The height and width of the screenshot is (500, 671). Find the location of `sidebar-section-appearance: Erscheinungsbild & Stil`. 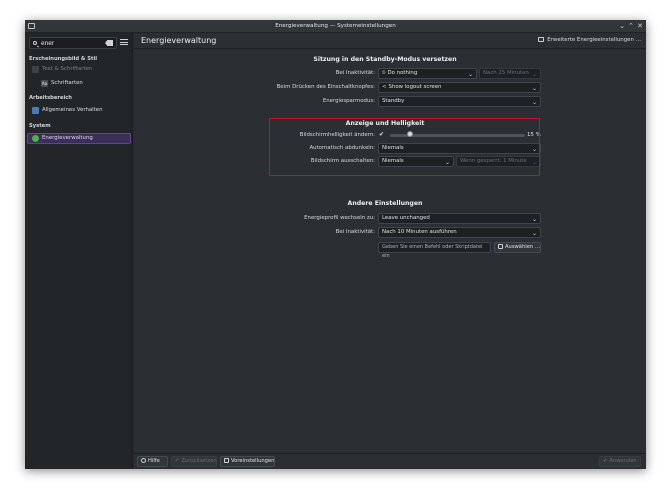

sidebar-section-appearance: Erscheinungsbild & Stil is located at coordinates (63, 59).